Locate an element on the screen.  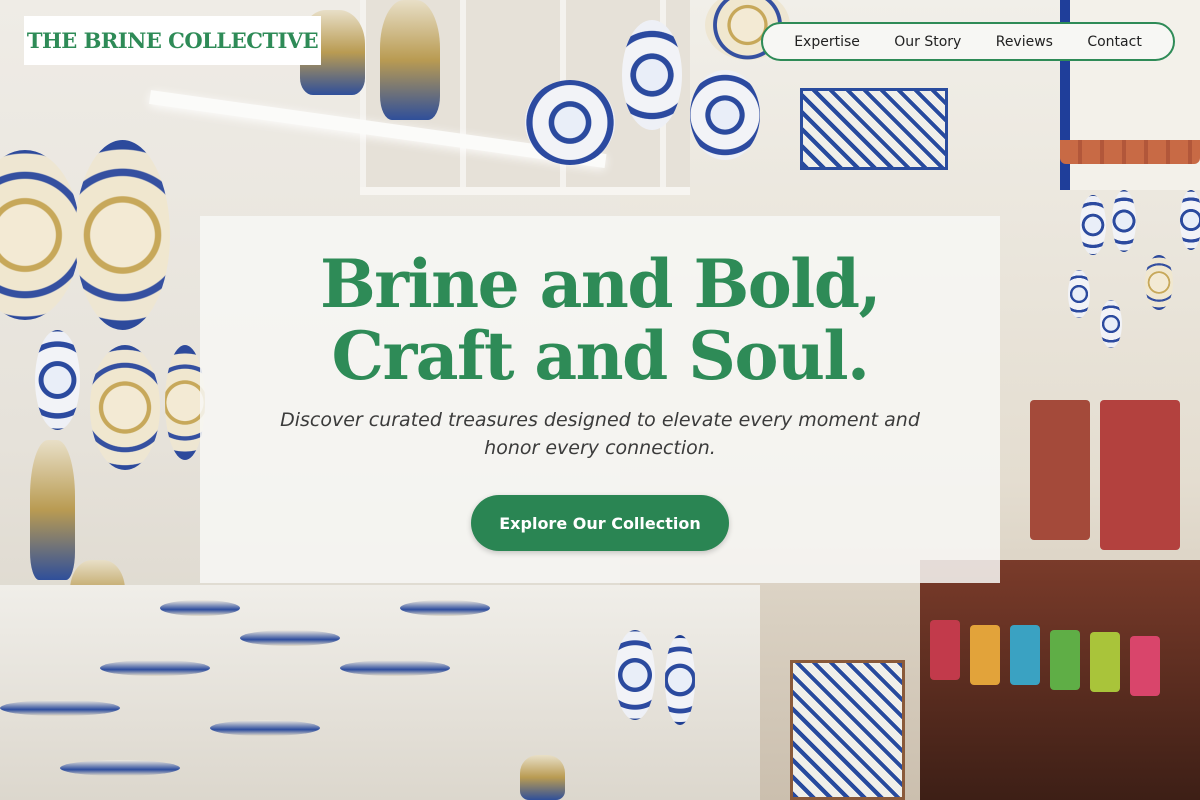
nav-link-reviews: Reviews is located at coordinates (1024, 42).